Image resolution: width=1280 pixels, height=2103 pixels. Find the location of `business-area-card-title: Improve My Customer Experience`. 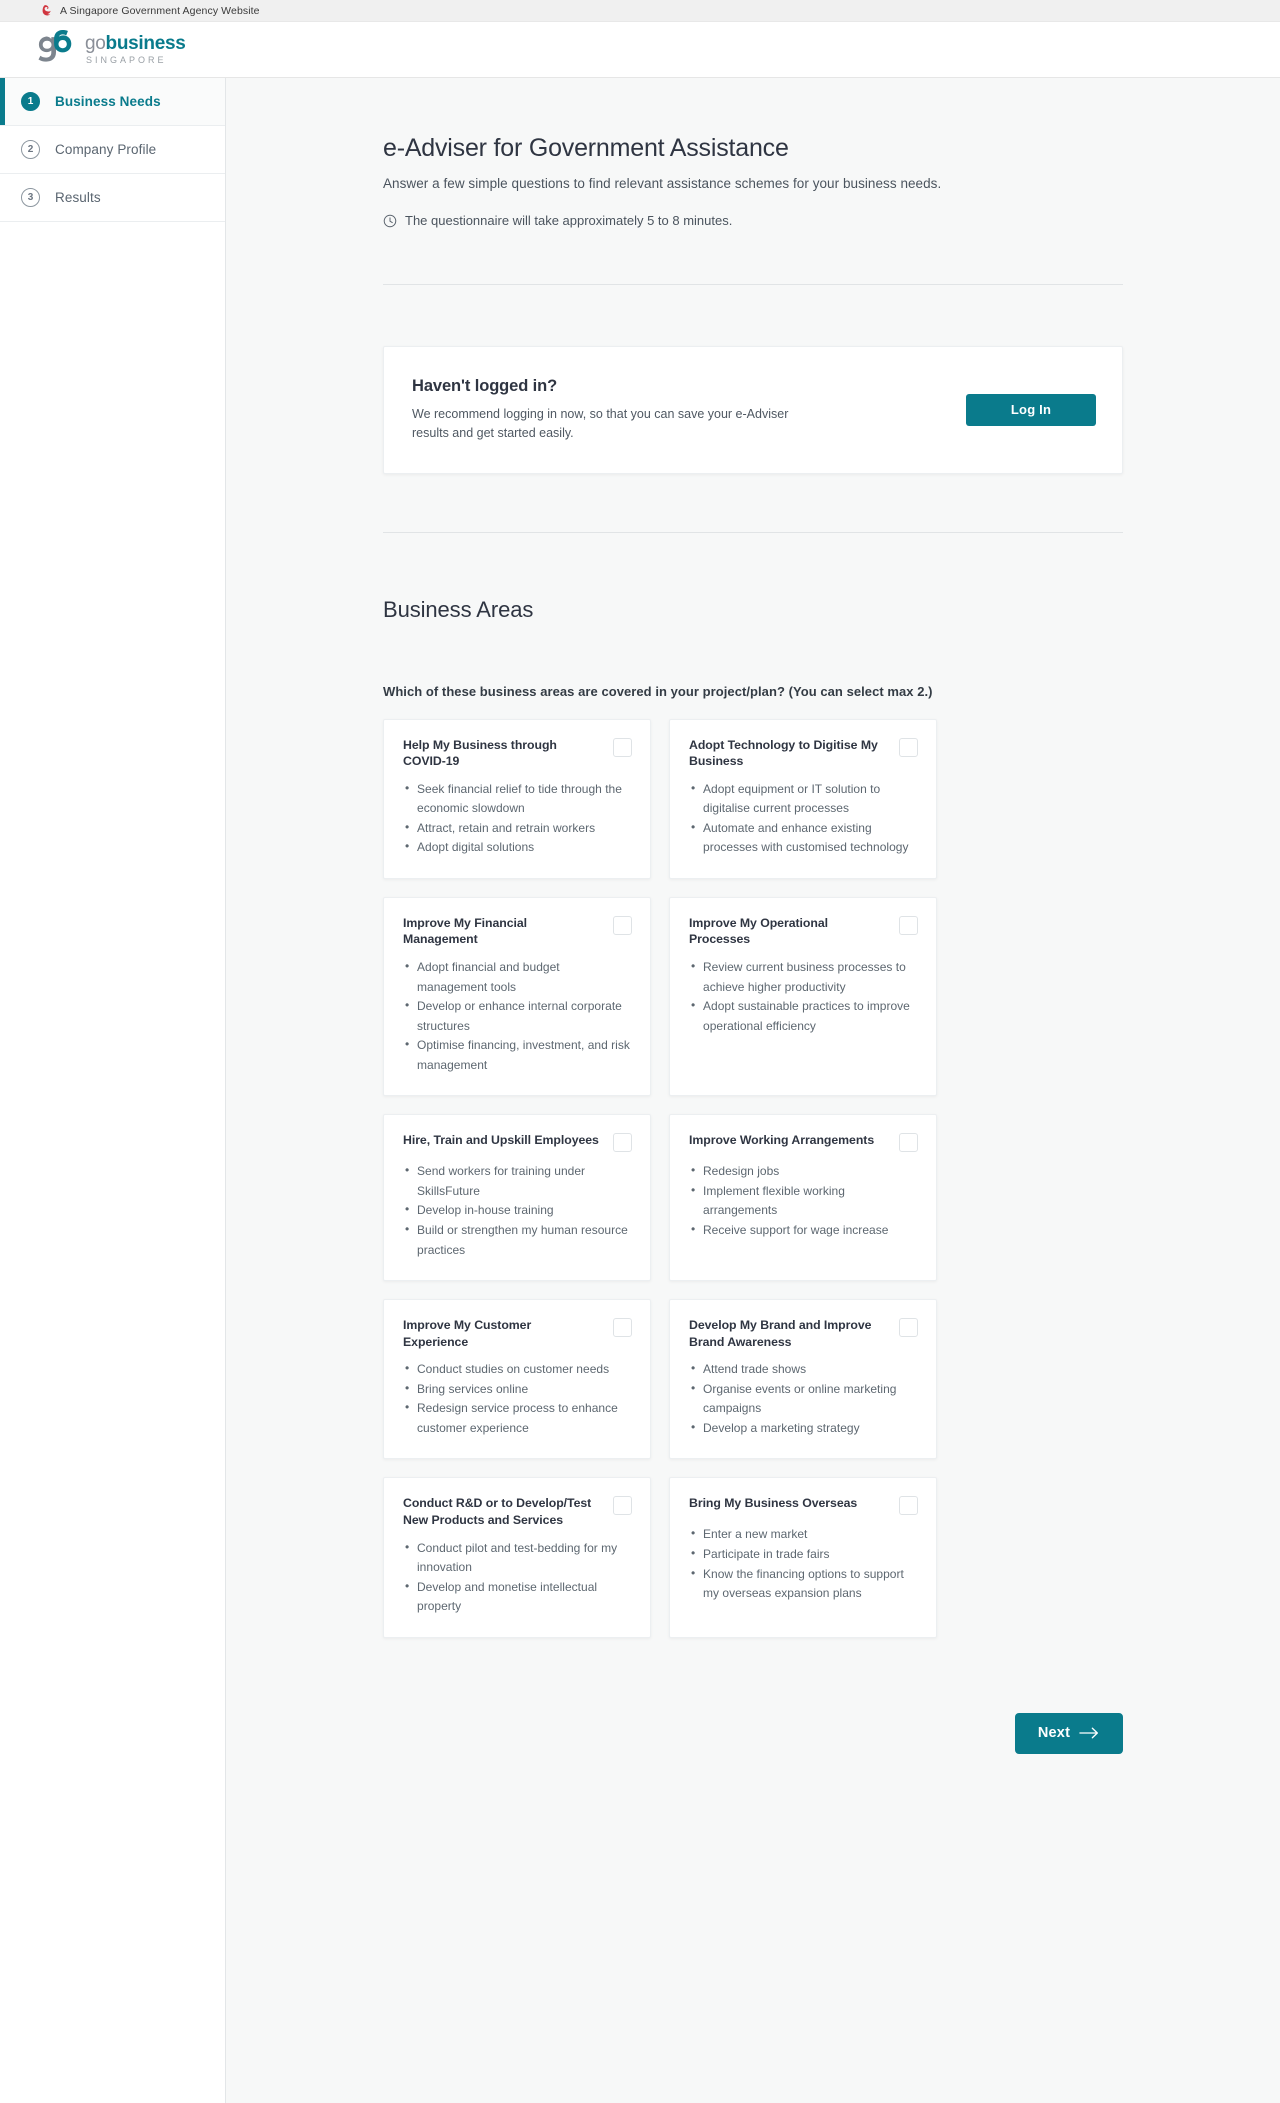

business-area-card-title: Improve My Customer Experience is located at coordinates (467, 1333).